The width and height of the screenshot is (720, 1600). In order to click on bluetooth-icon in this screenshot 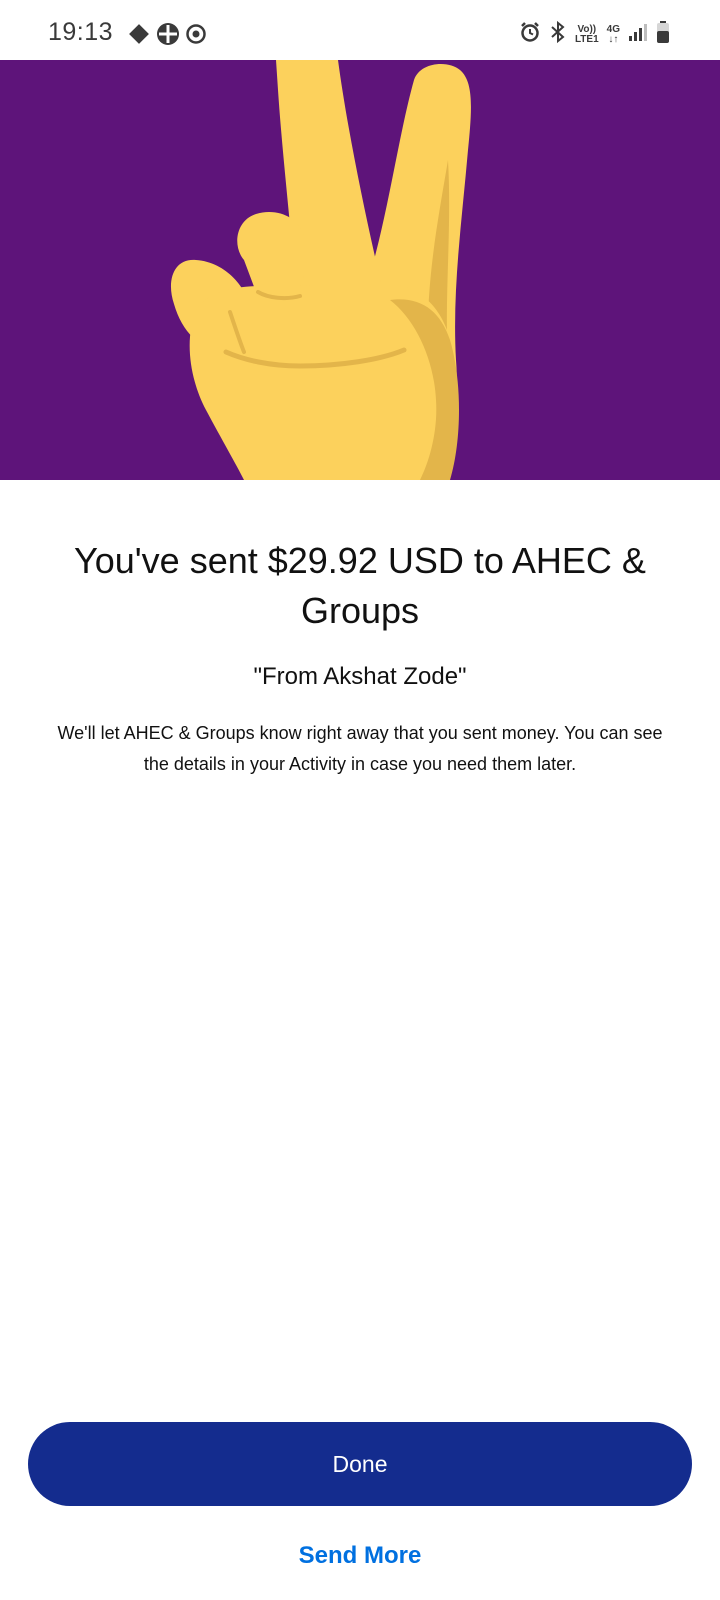, I will do `click(558, 34)`.